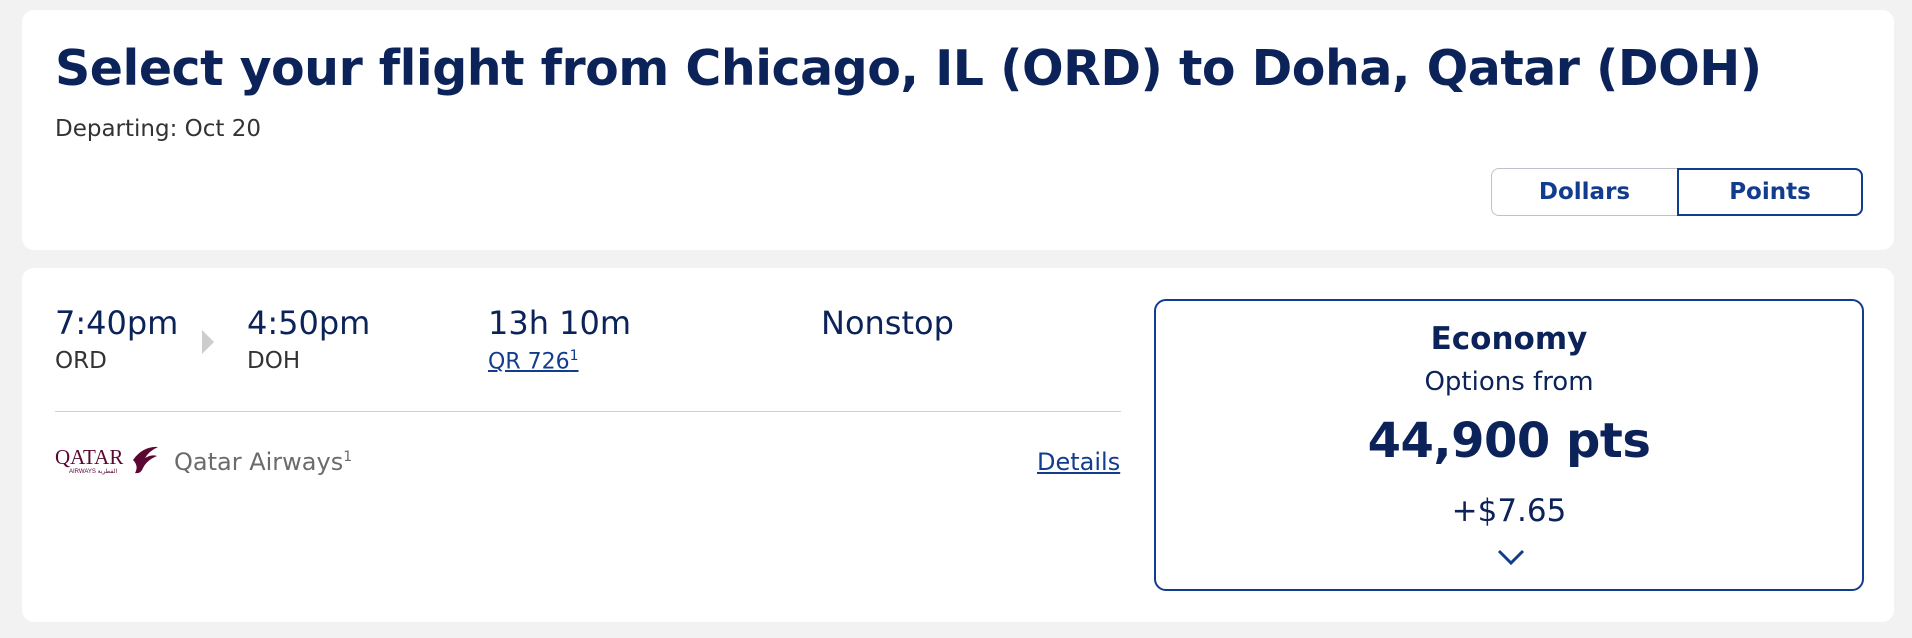  What do you see at coordinates (887, 323) in the screenshot?
I see `stops-label: Nonstop` at bounding box center [887, 323].